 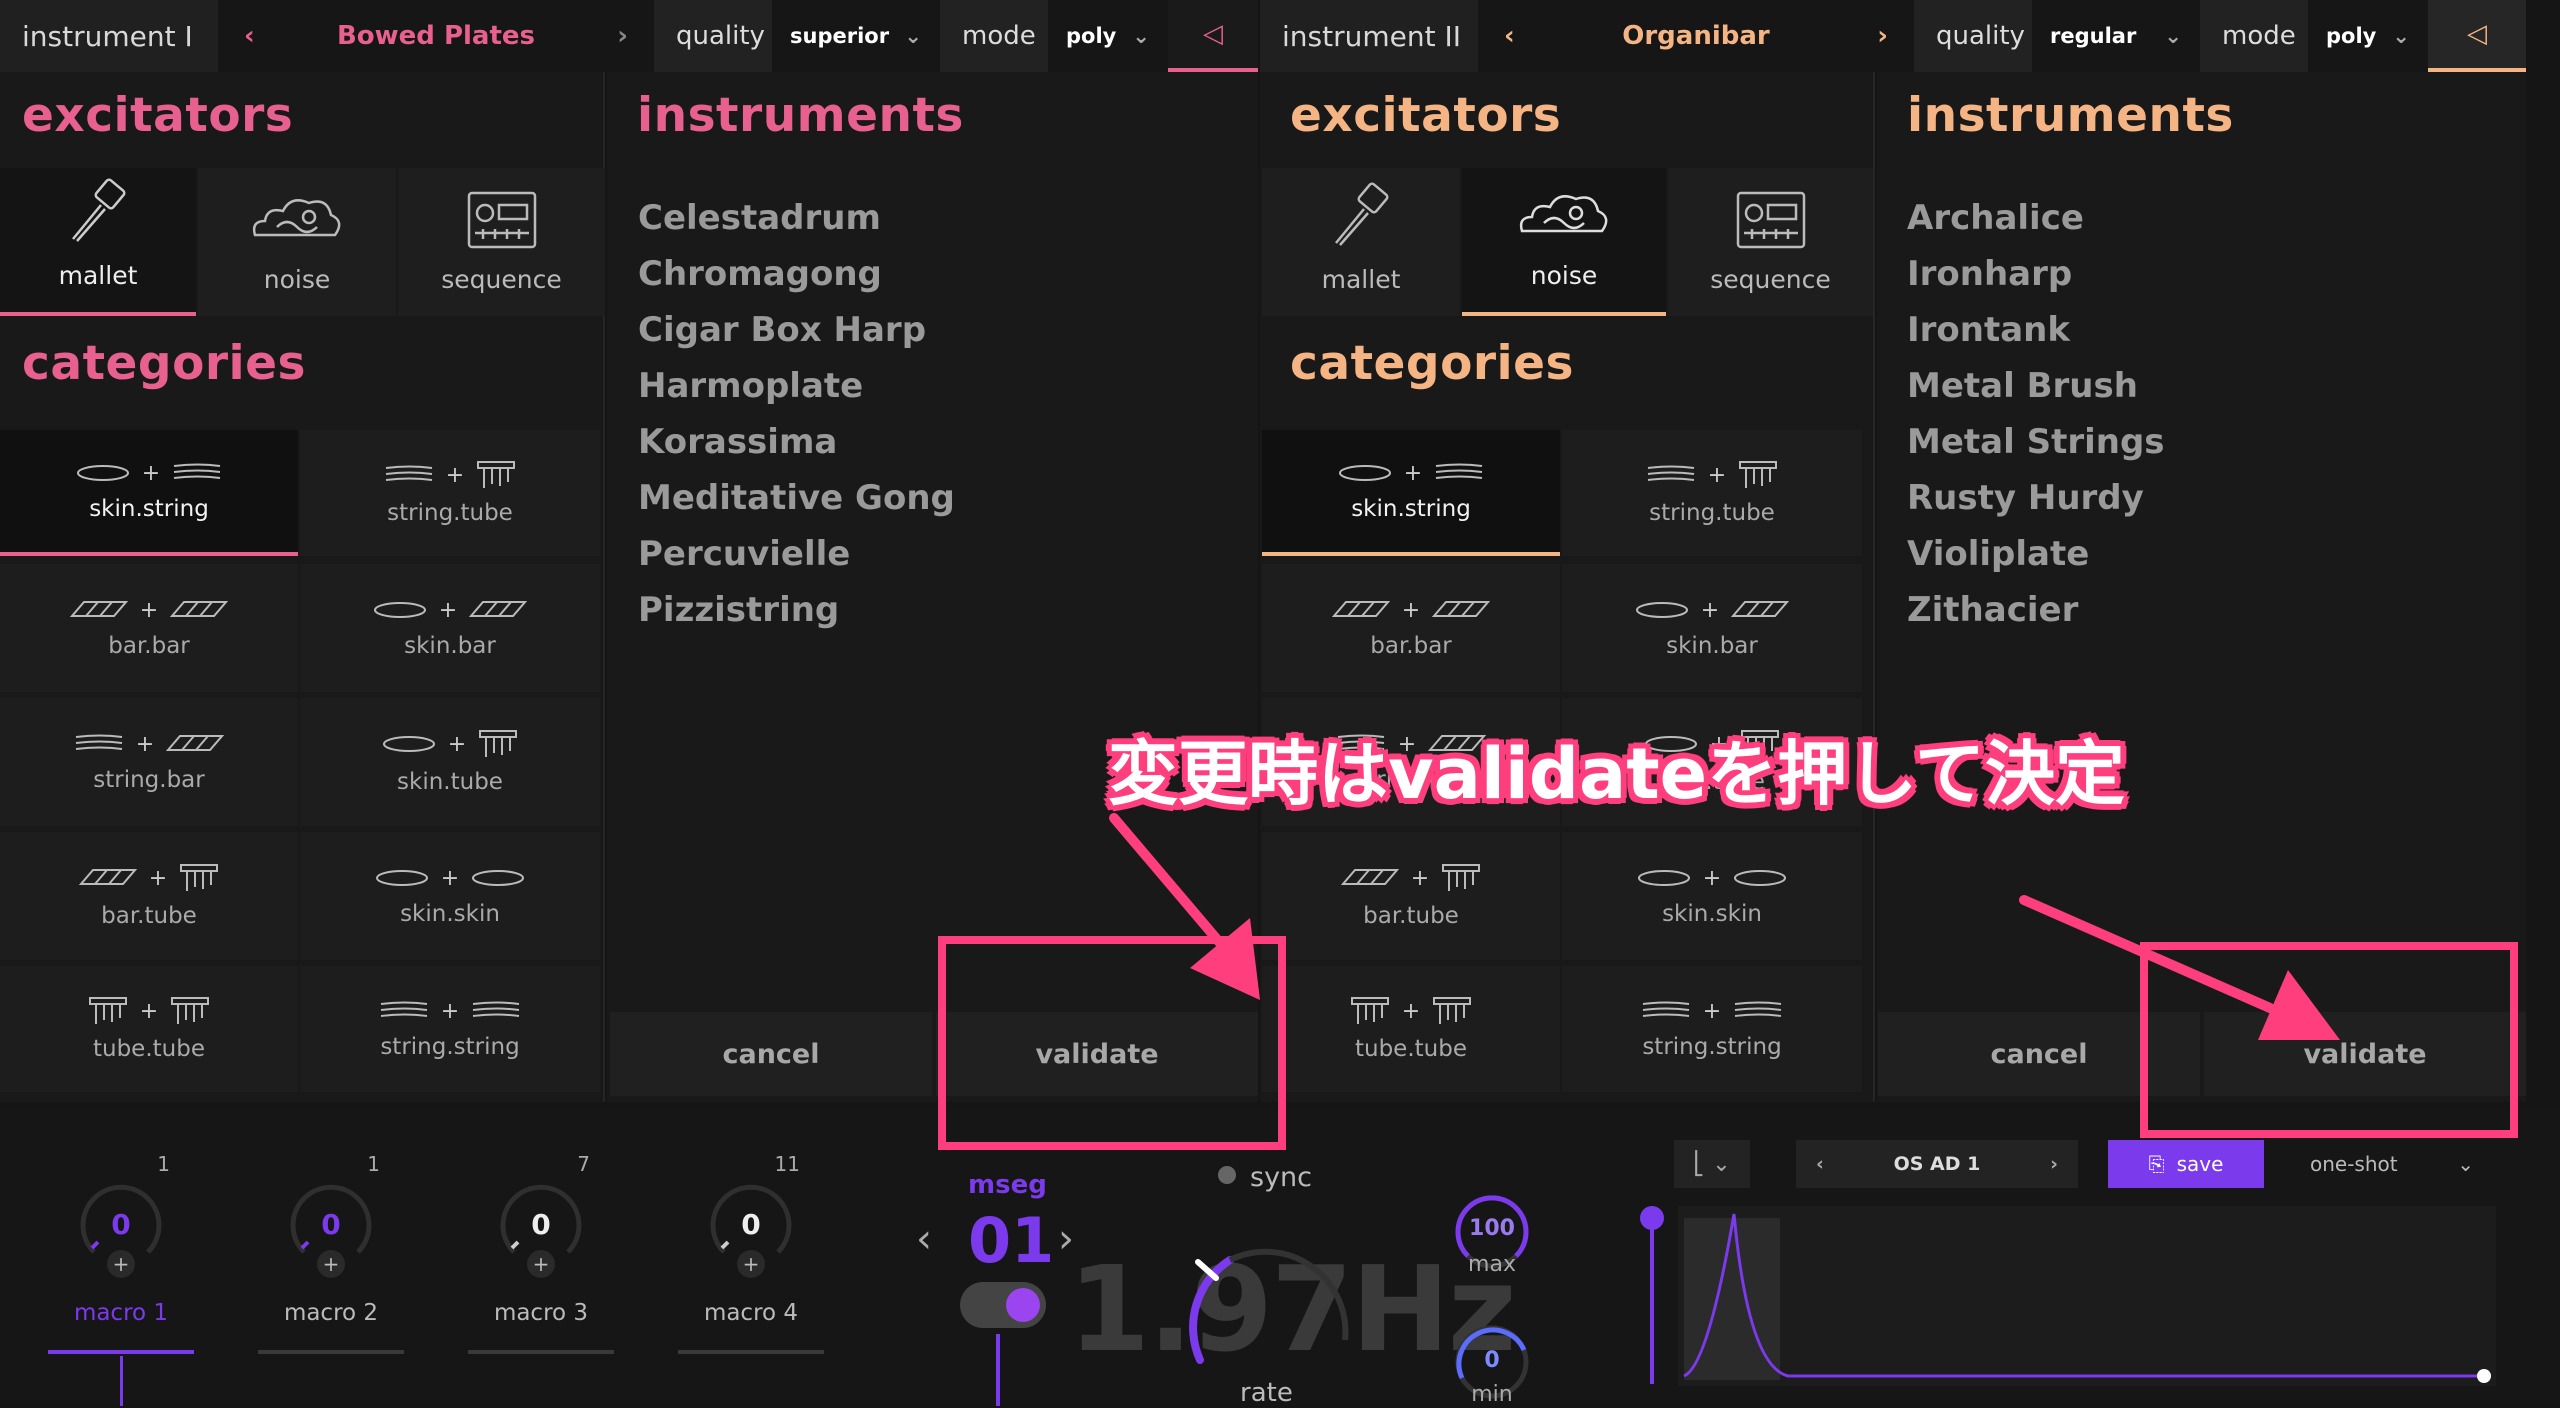 What do you see at coordinates (1712, 1164) in the screenshot?
I see `curve-shape-select: ⎣ ⌄` at bounding box center [1712, 1164].